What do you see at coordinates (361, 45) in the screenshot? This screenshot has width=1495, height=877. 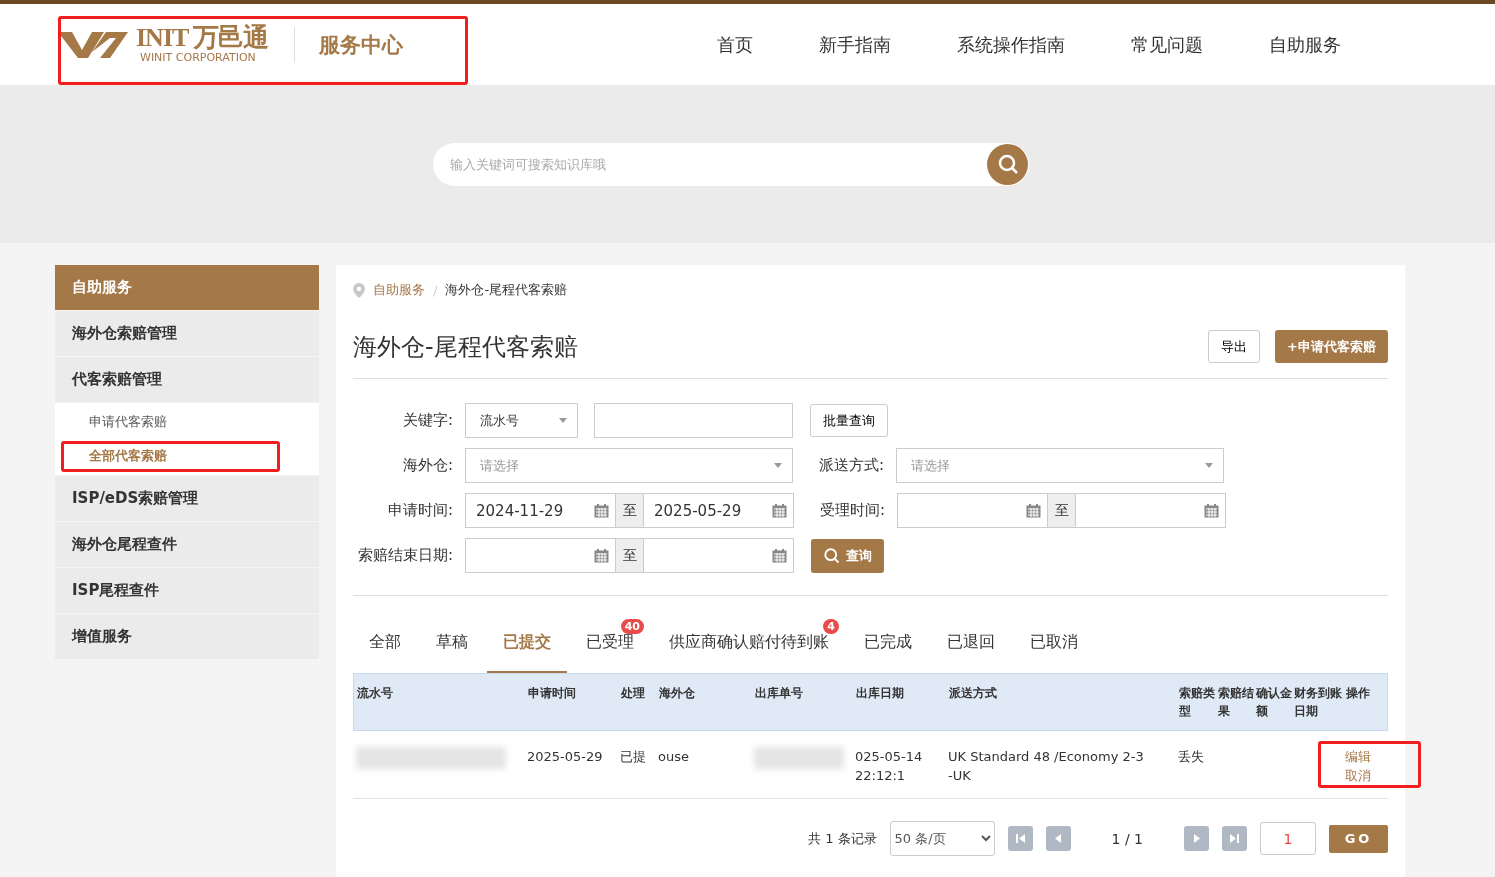 I see `site-title: 服务中心` at bounding box center [361, 45].